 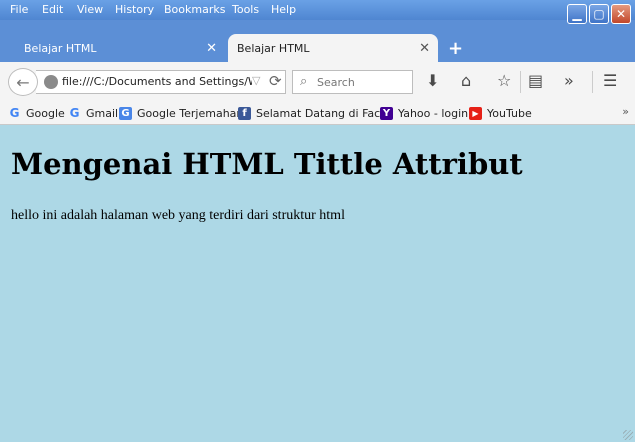 I want to click on hamburger-menu-icon: ☰, so click(x=610, y=80).